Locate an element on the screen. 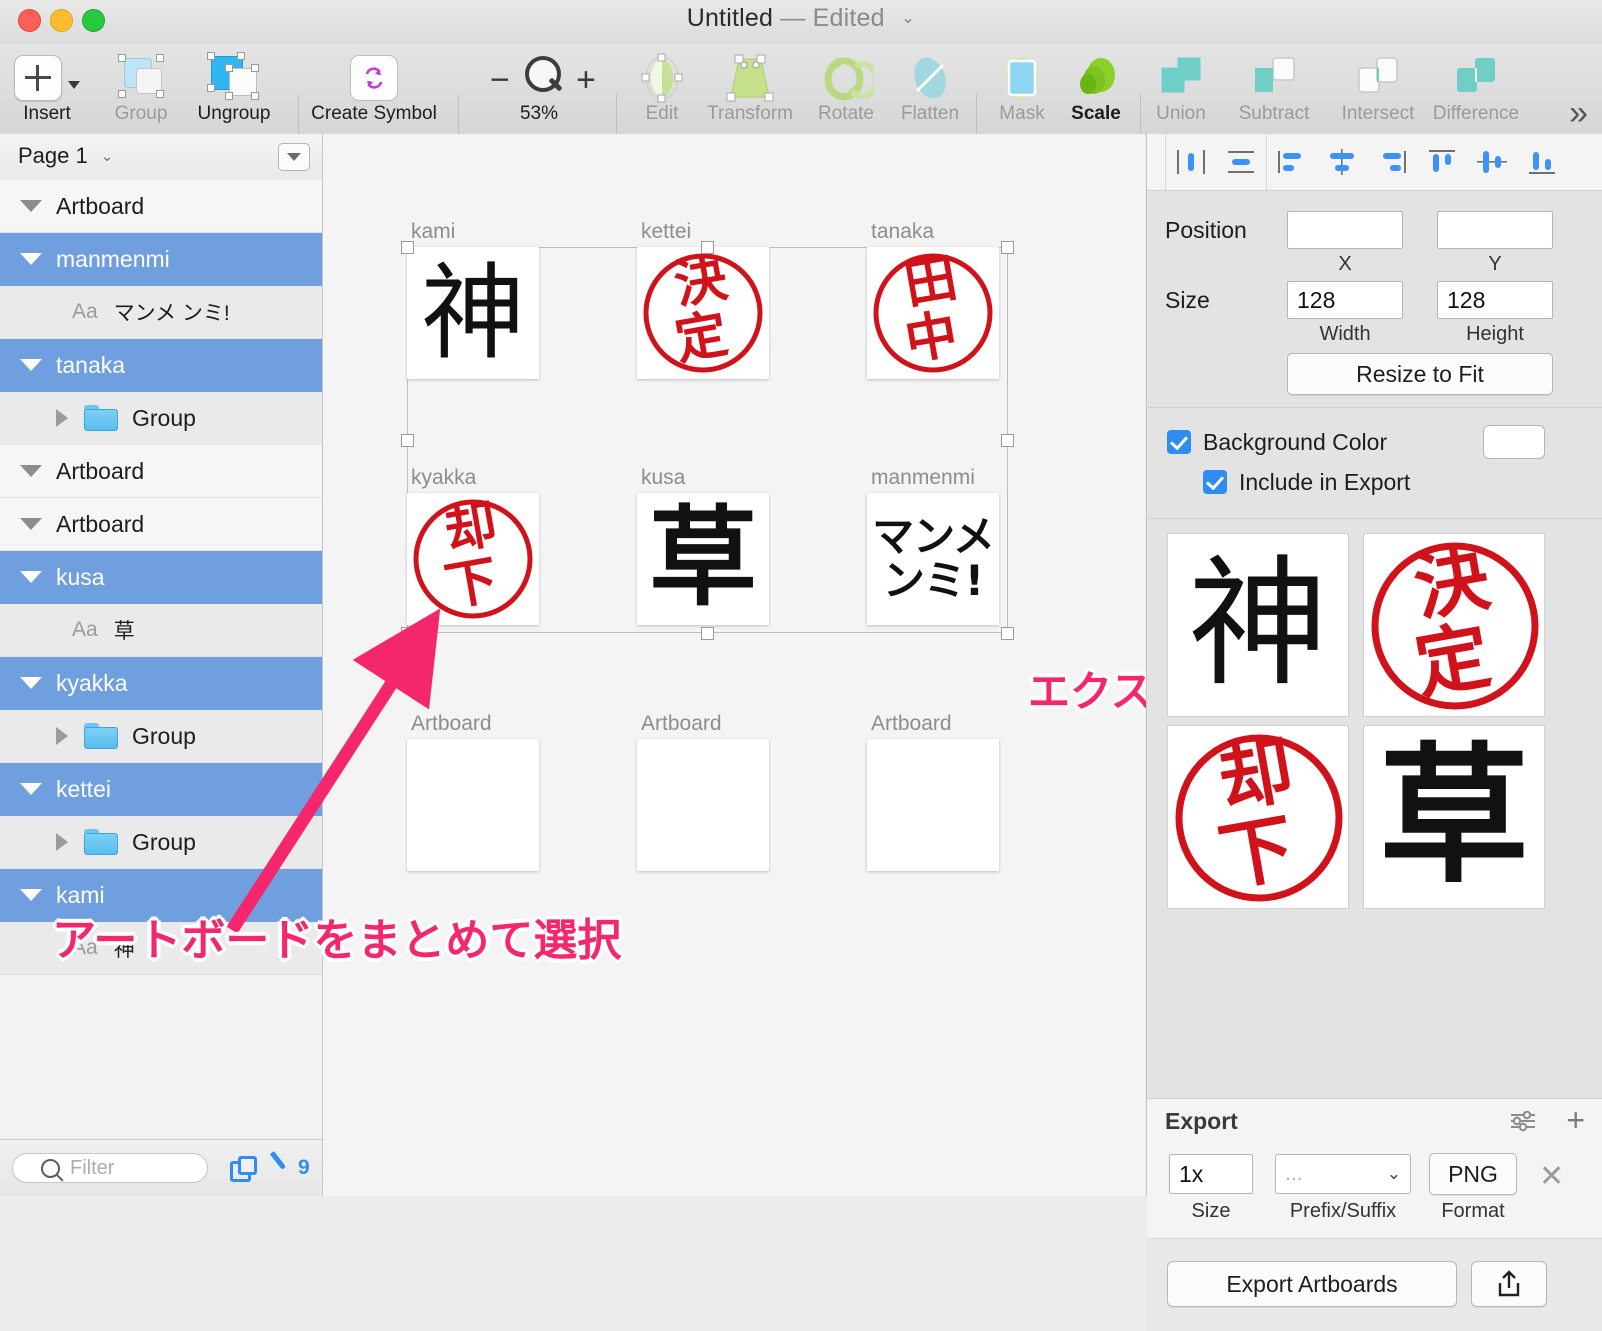 The width and height of the screenshot is (1602, 1331). toolbar-scale: Scale is located at coordinates (1096, 88).